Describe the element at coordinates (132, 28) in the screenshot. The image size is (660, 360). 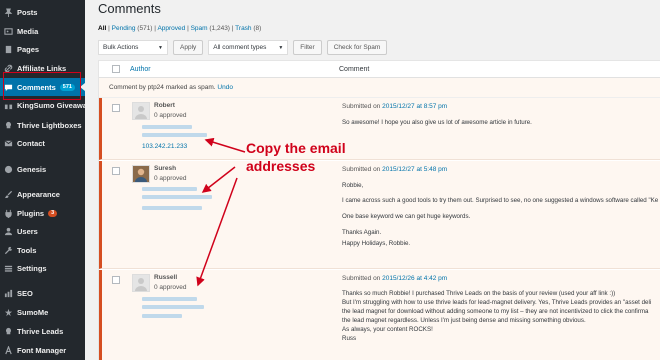
I see `filter-pending: Pending (571)` at that location.